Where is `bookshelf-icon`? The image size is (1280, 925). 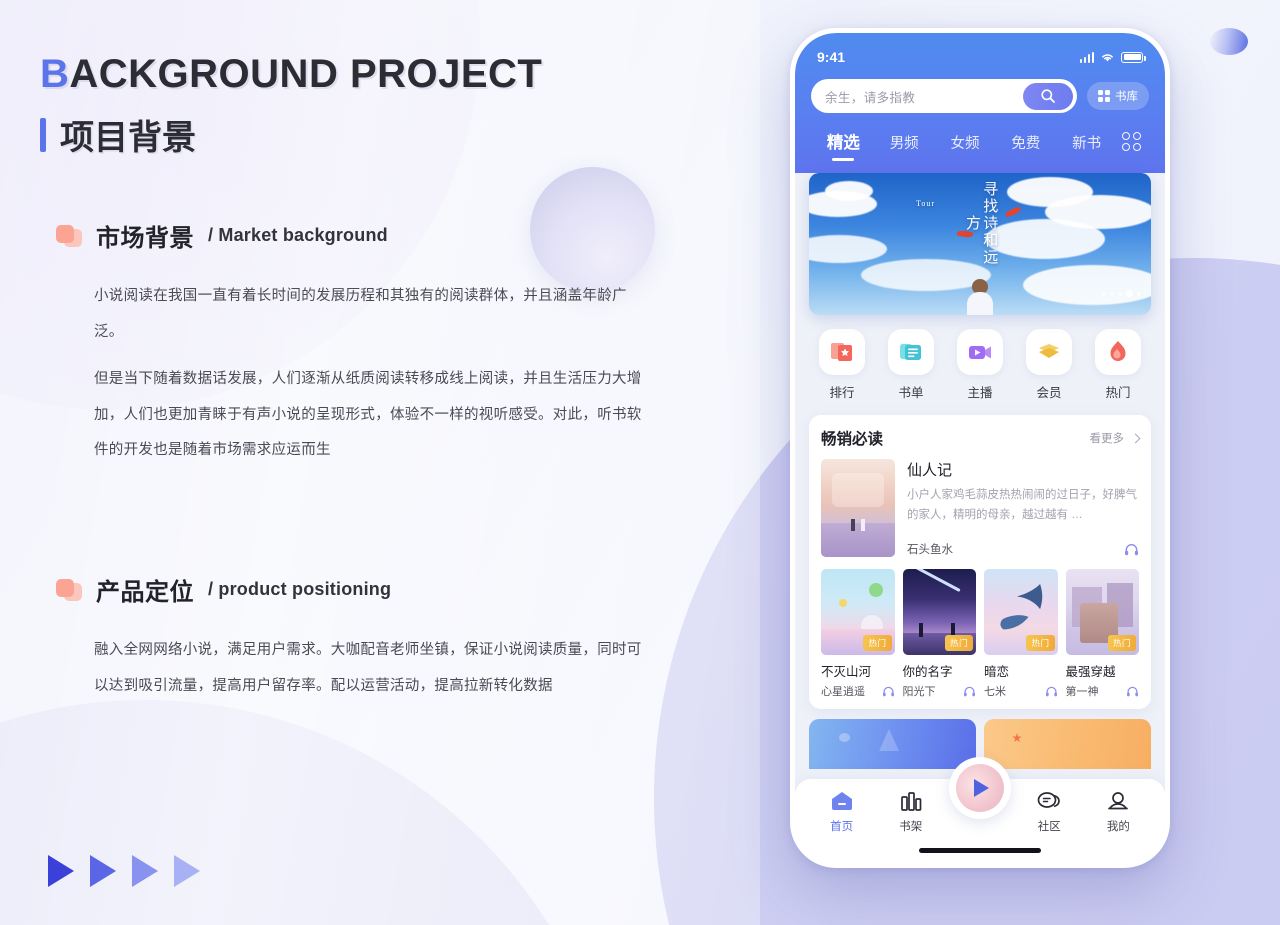
bookshelf-icon is located at coordinates (910, 801).